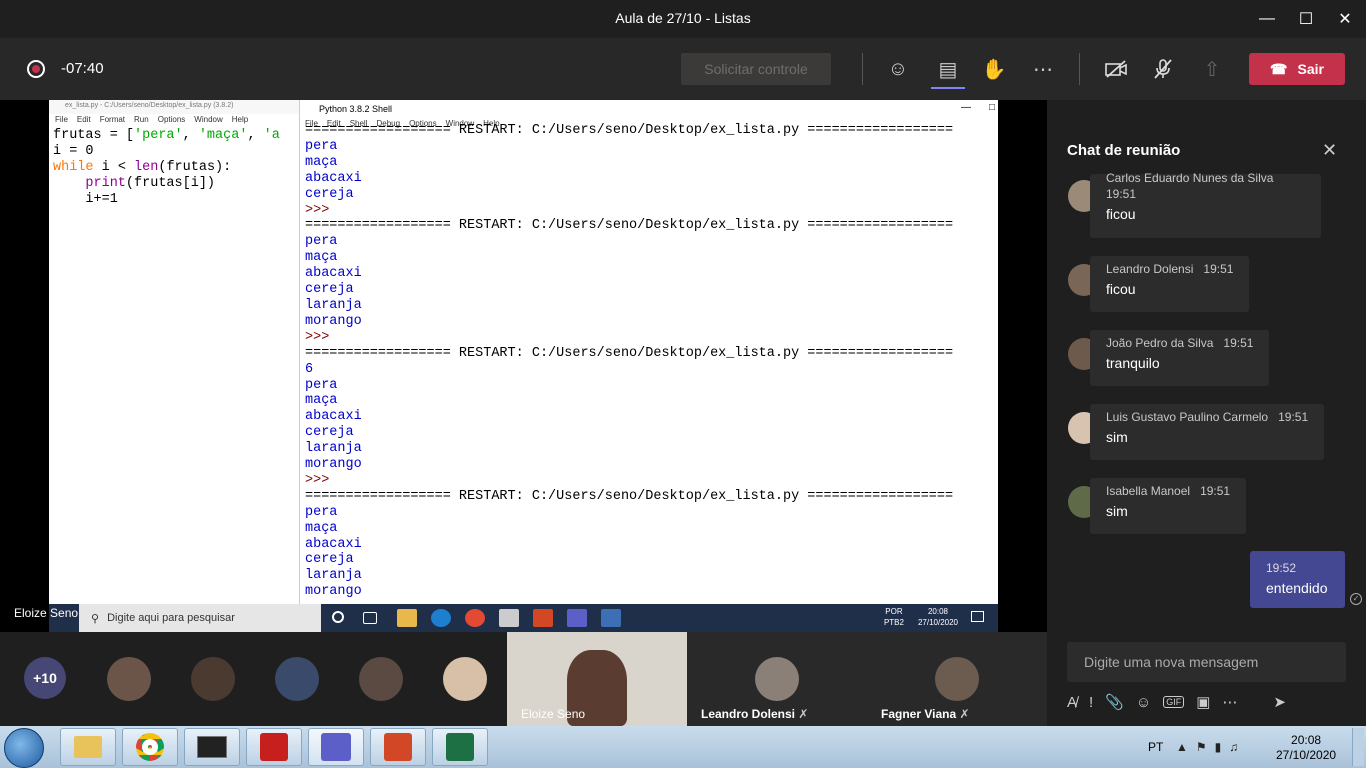 The width and height of the screenshot is (1366, 768). I want to click on message-time: 19:51, so click(1215, 491).